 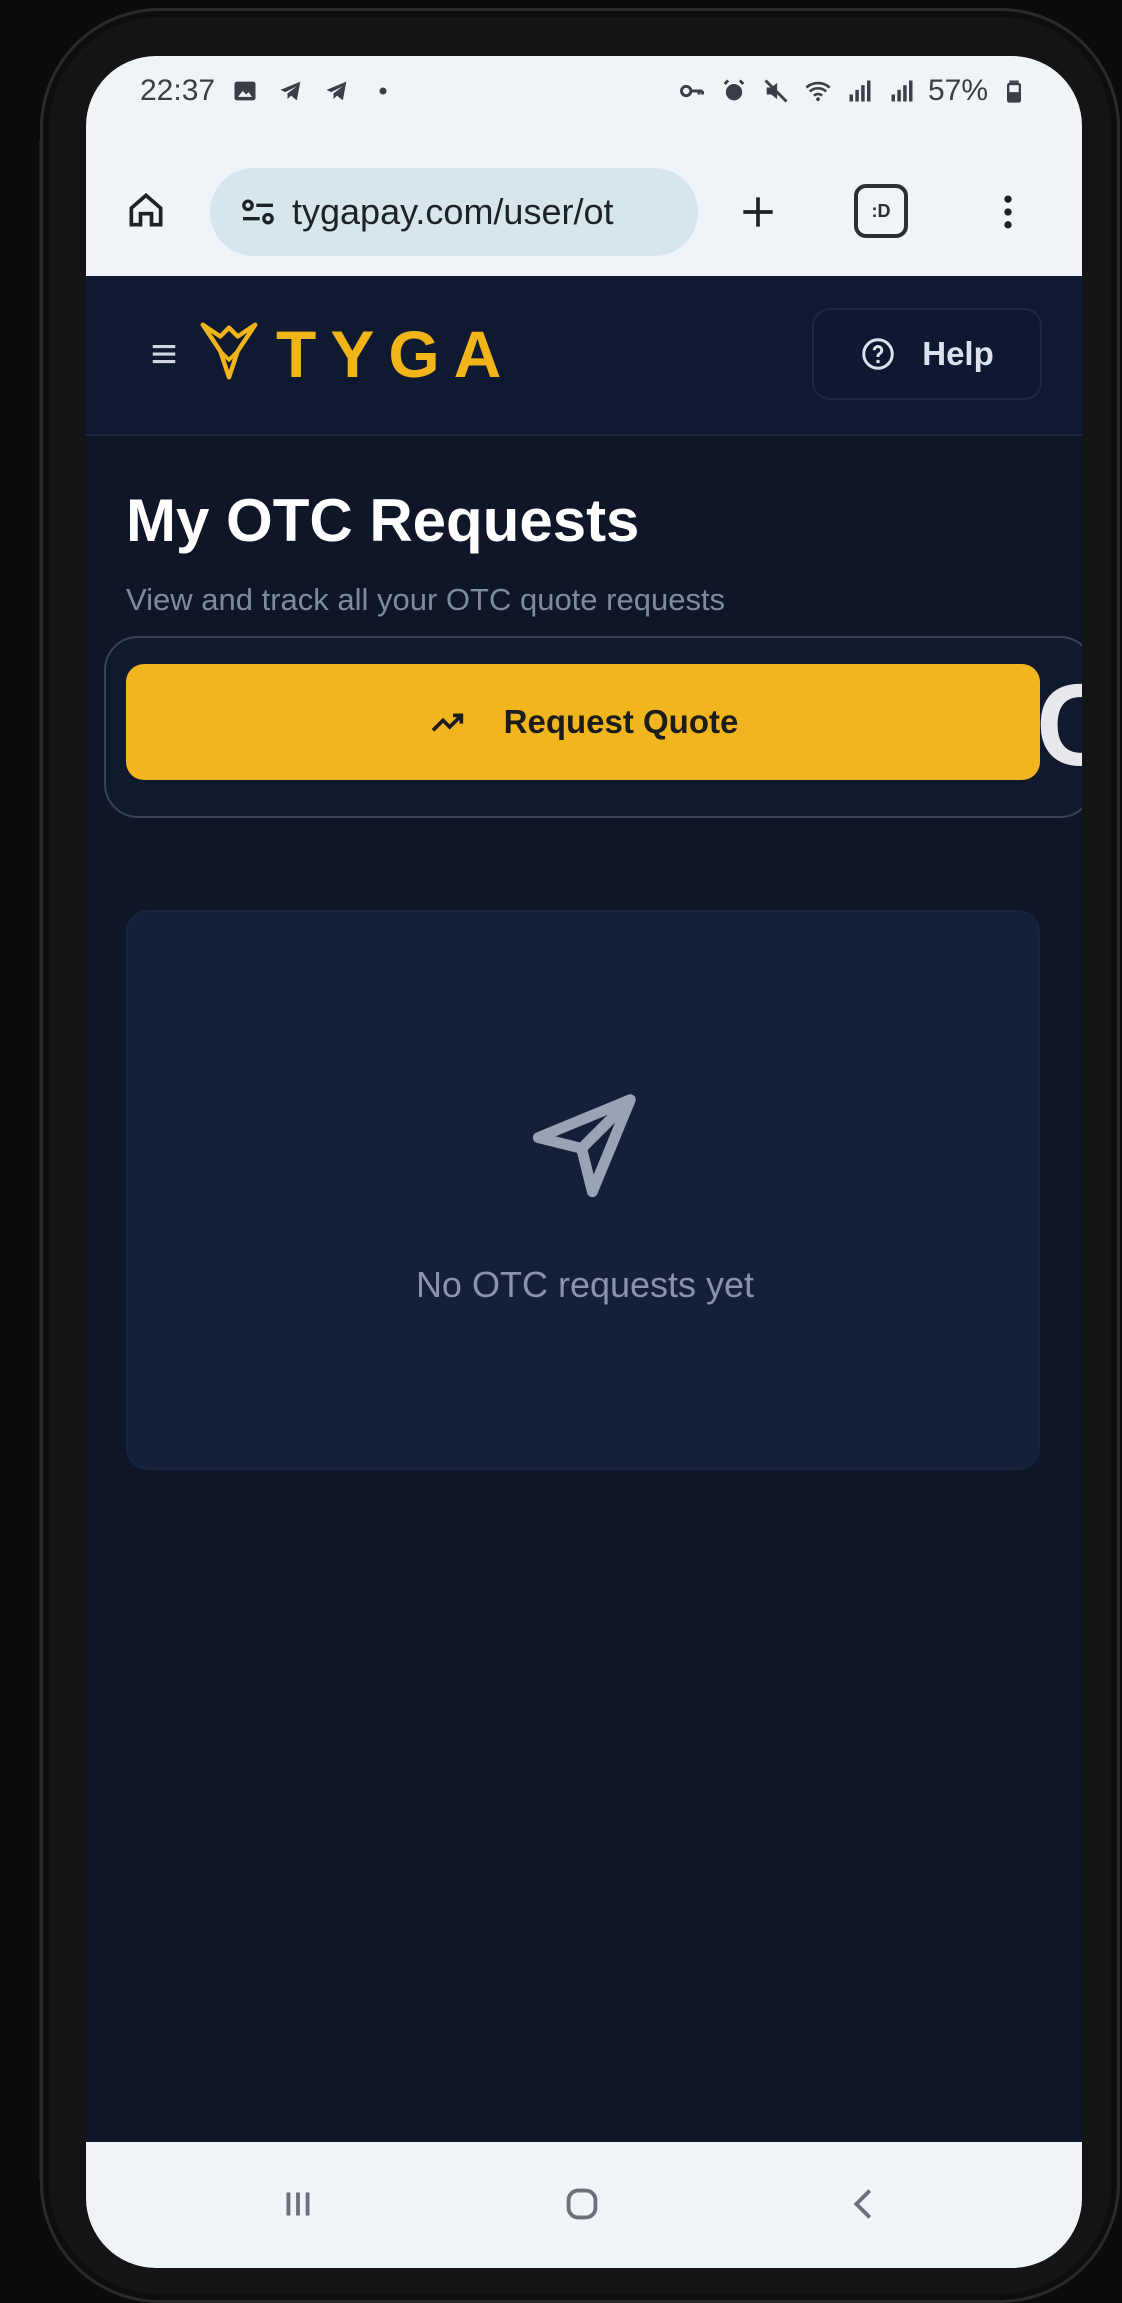 What do you see at coordinates (587, 1143) in the screenshot?
I see `send-icon` at bounding box center [587, 1143].